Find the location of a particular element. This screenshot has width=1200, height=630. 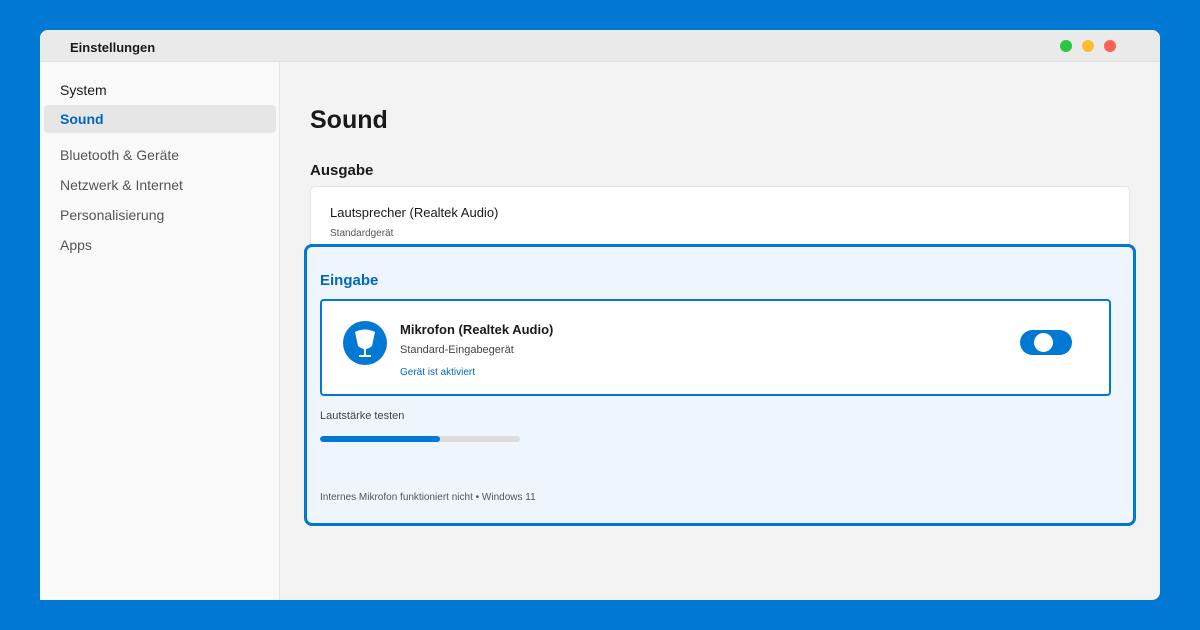

microphone-icon is located at coordinates (365, 343).